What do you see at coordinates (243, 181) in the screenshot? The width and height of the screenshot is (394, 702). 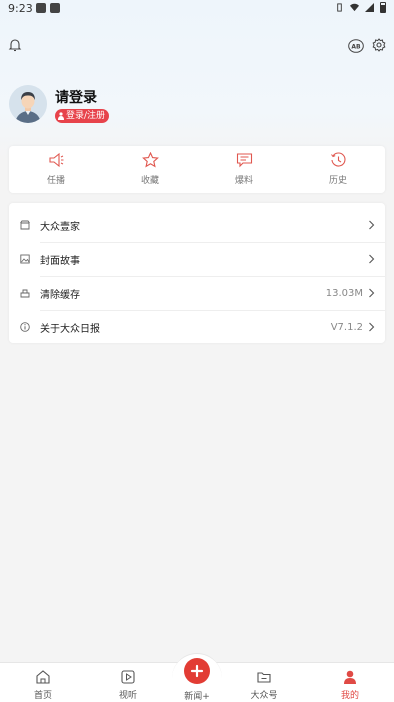 I see `quick-action-label: 爆料` at bounding box center [243, 181].